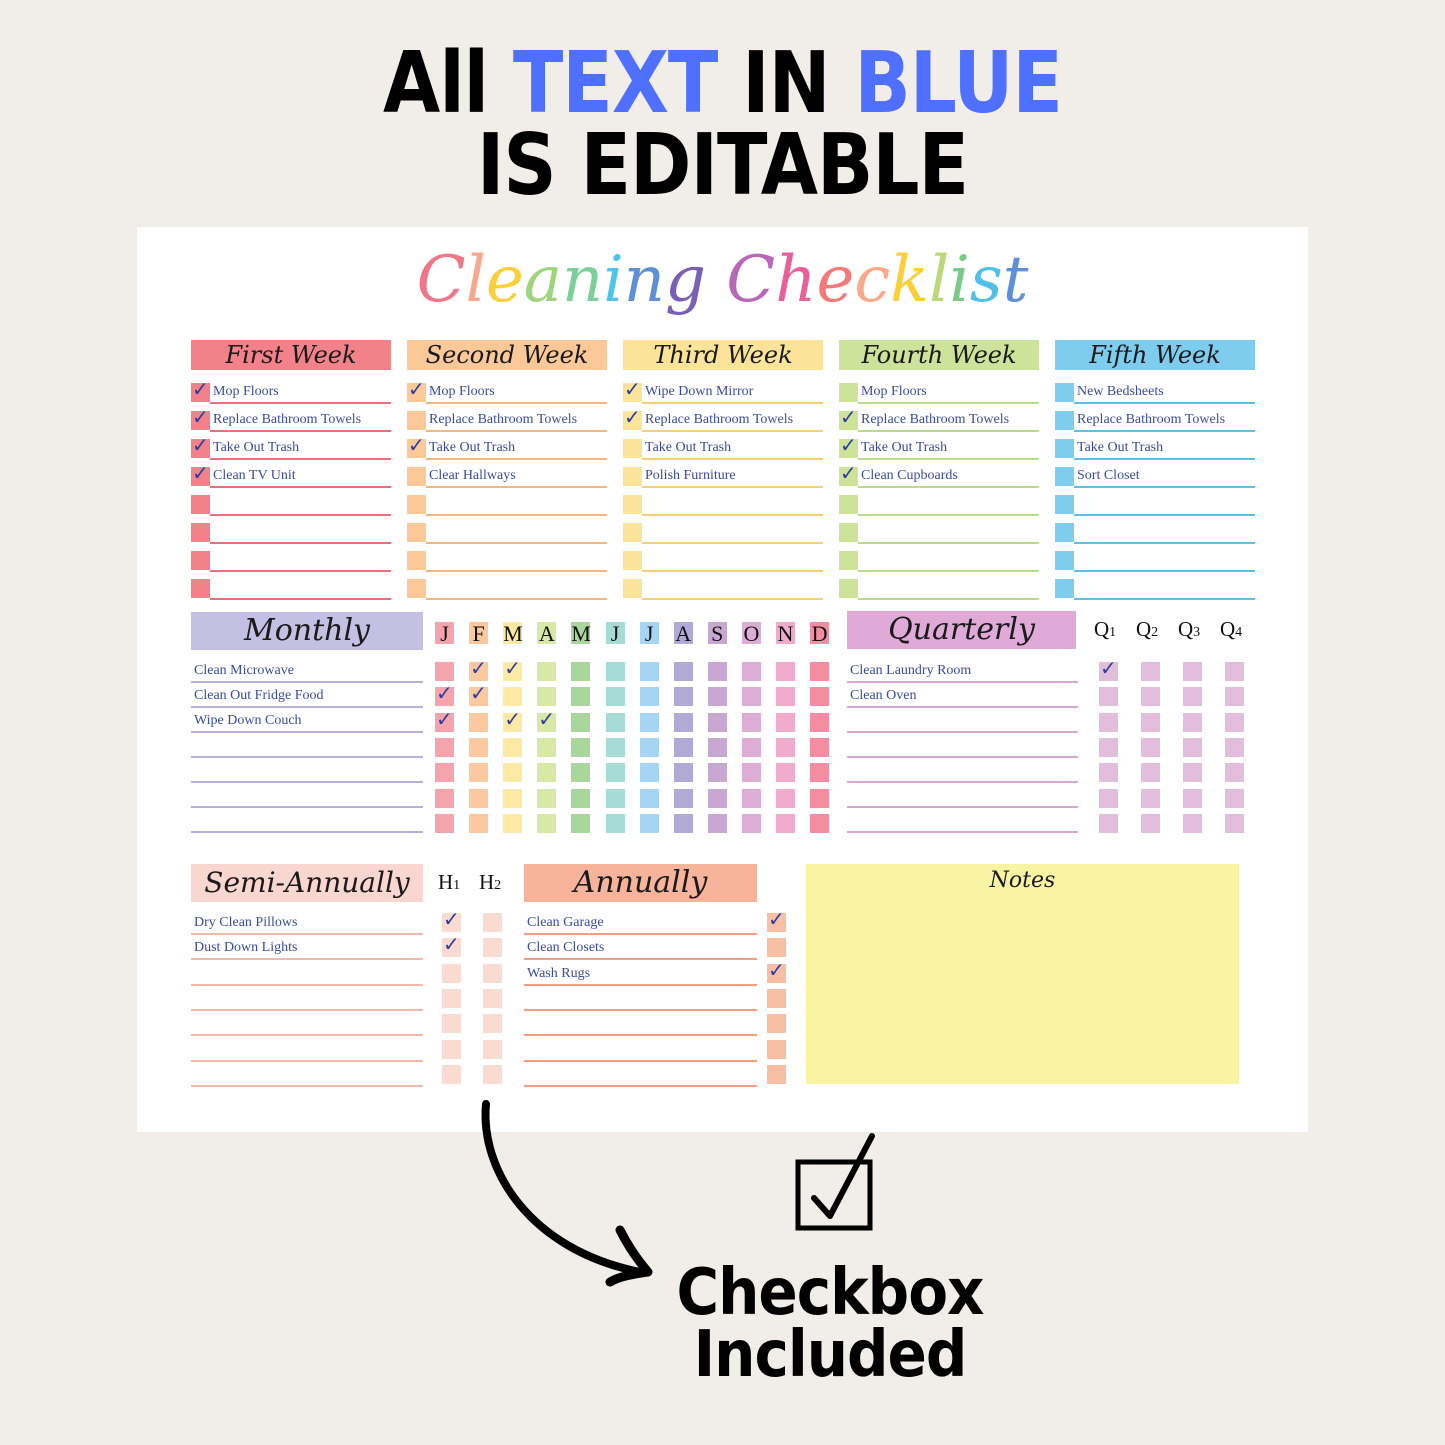 The width and height of the screenshot is (1445, 1445). Describe the element at coordinates (254, 476) in the screenshot. I see `task-text: Clean TV Unit` at that location.